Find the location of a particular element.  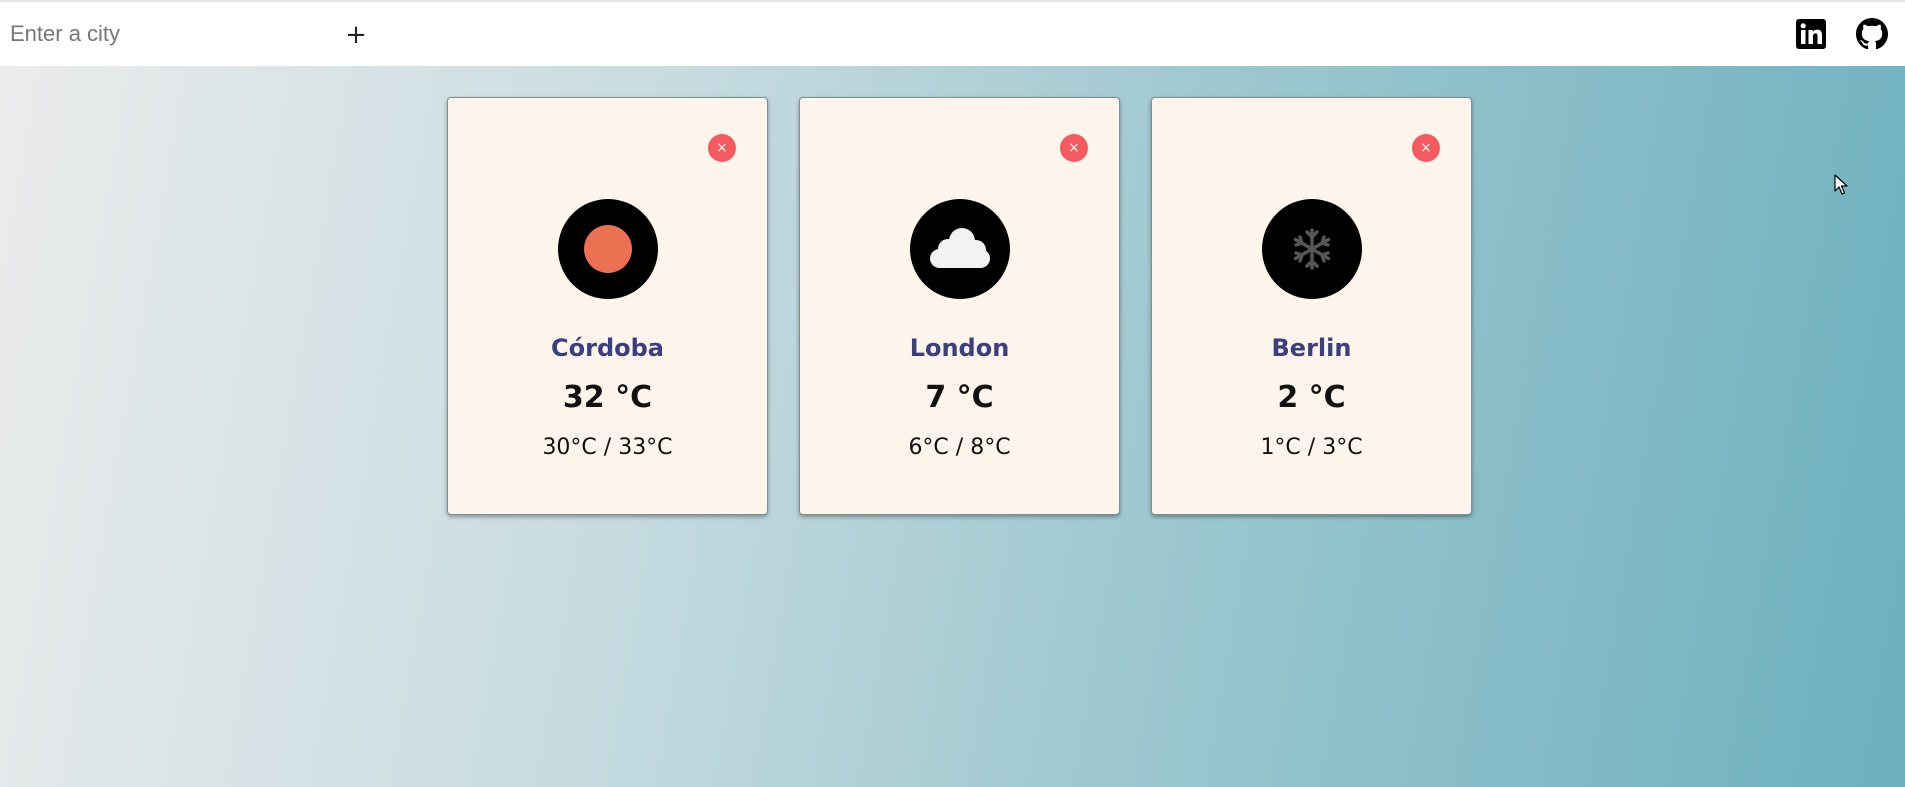

current-temperature: 2 °C is located at coordinates (1311, 397).